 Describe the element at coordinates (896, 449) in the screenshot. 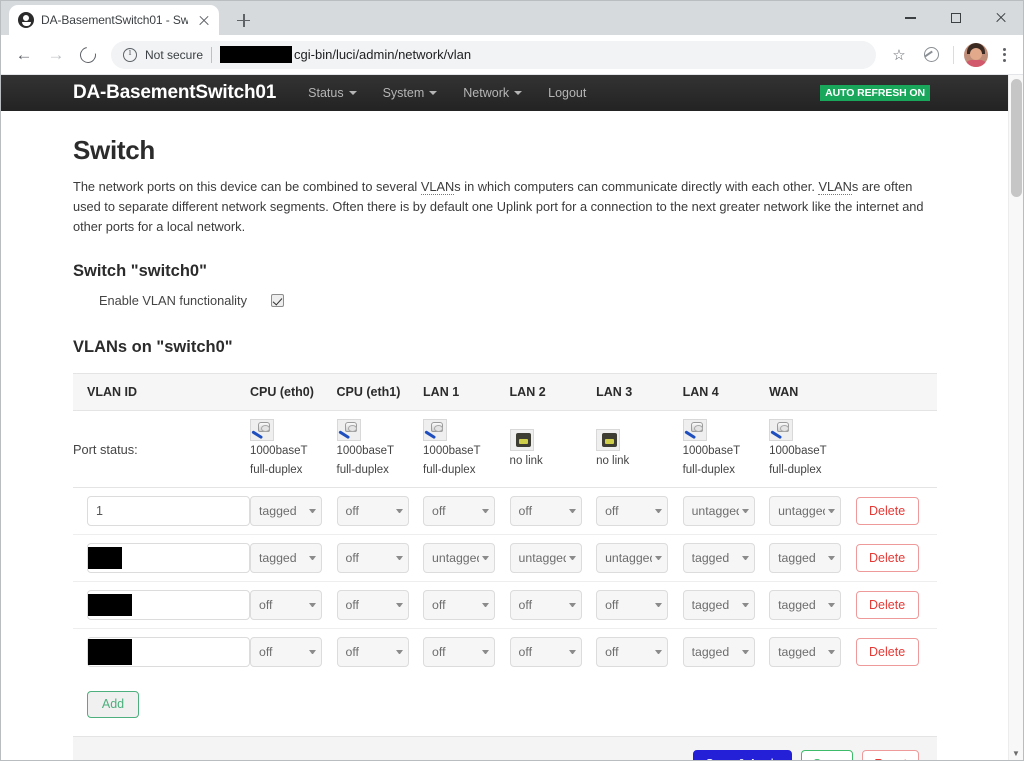

I see `port-status-actions-cell` at that location.